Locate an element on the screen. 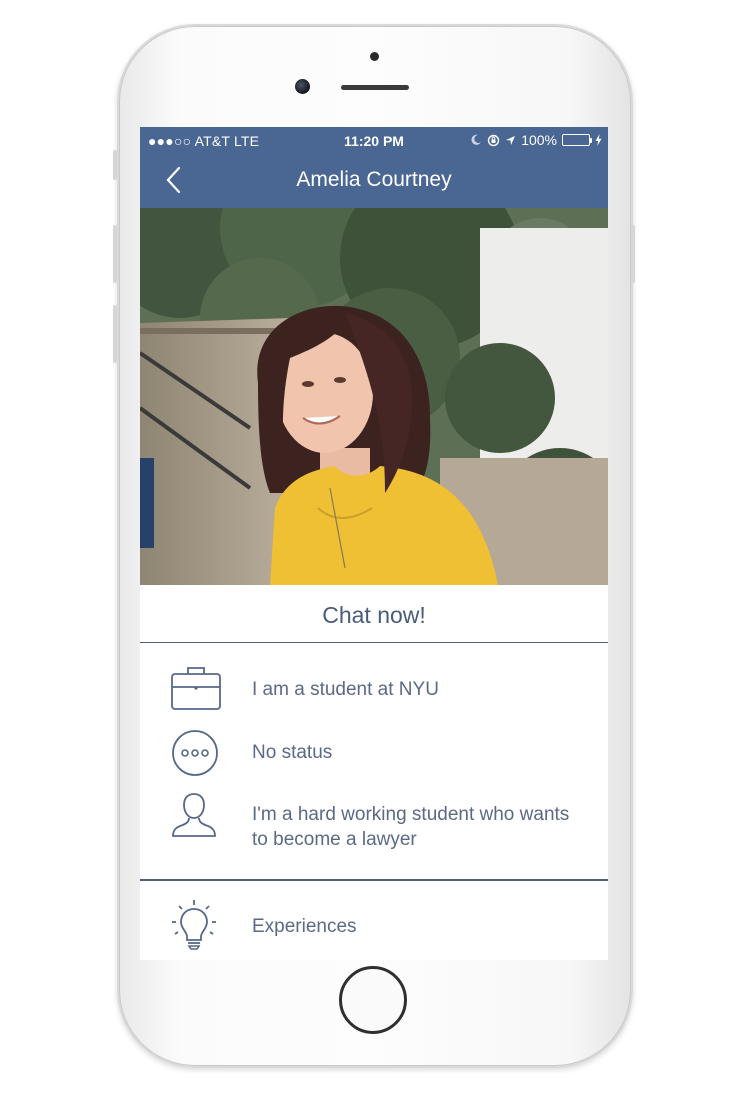  briefcase-icon is located at coordinates (196, 688).